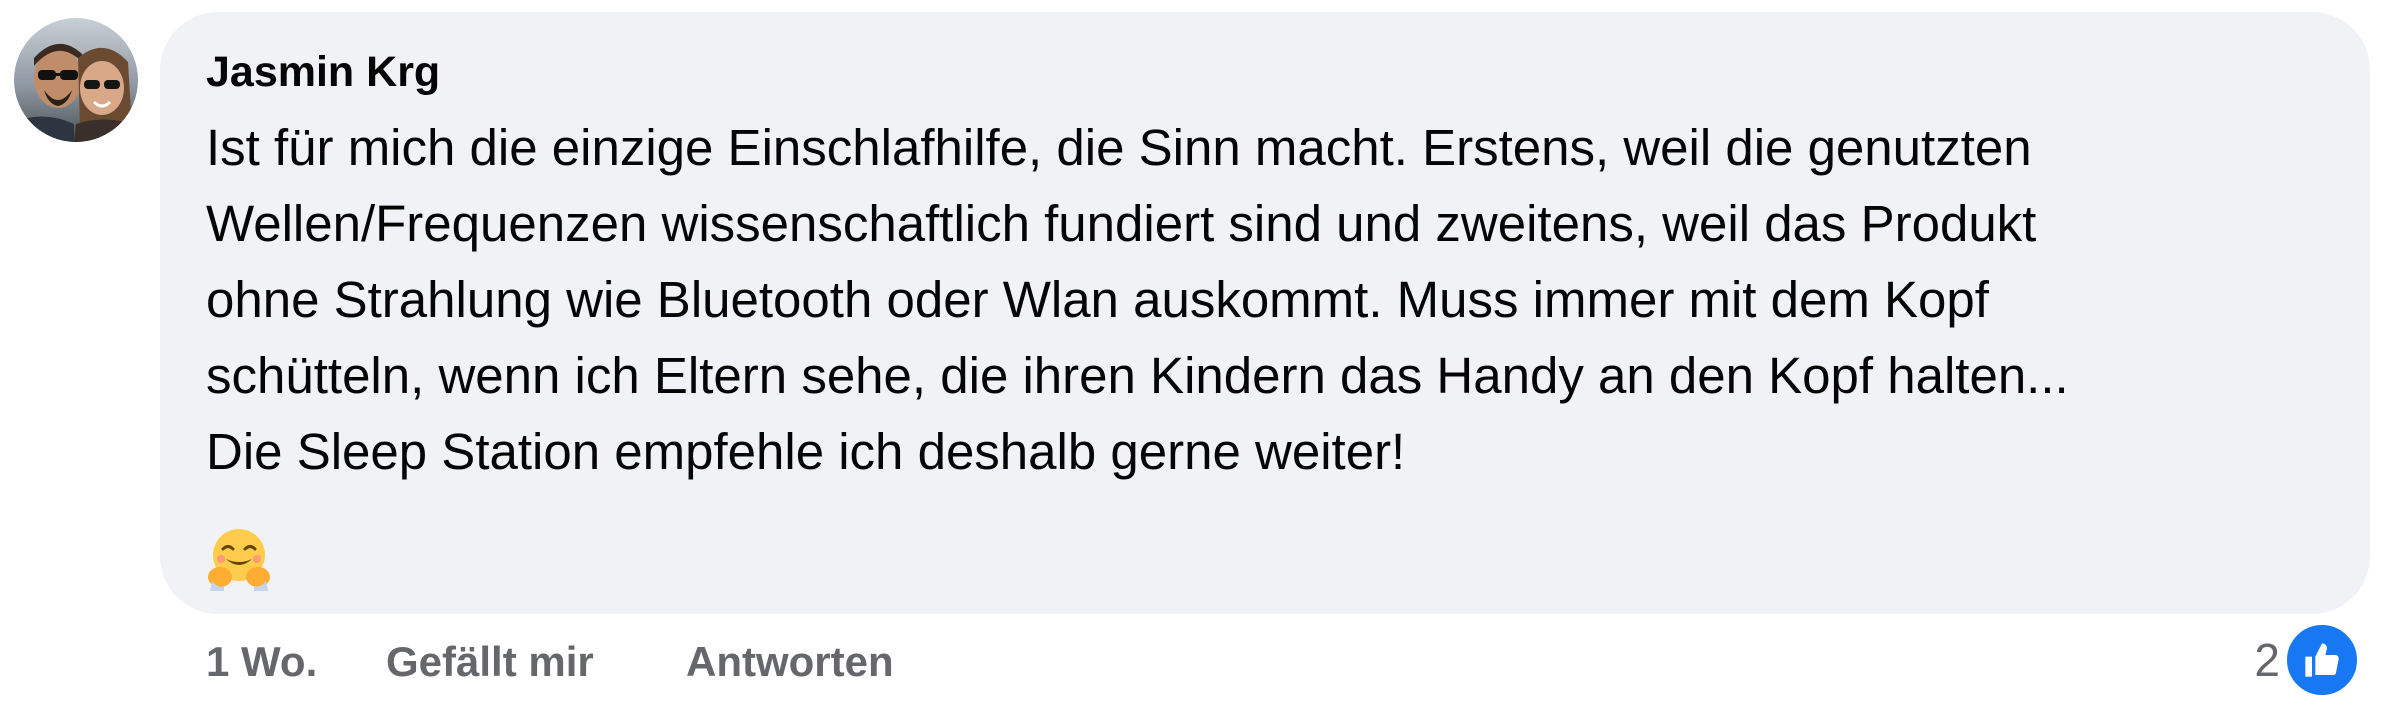 The width and height of the screenshot is (2388, 710). I want to click on comment-timestamp: 1 Wo., so click(261, 662).